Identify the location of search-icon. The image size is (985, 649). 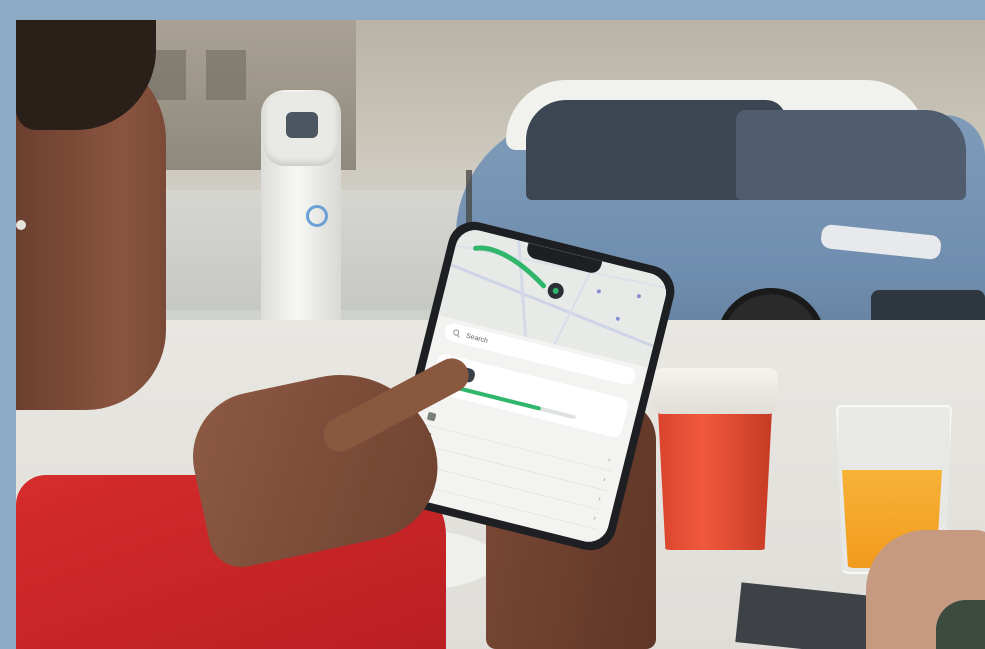
(456, 333).